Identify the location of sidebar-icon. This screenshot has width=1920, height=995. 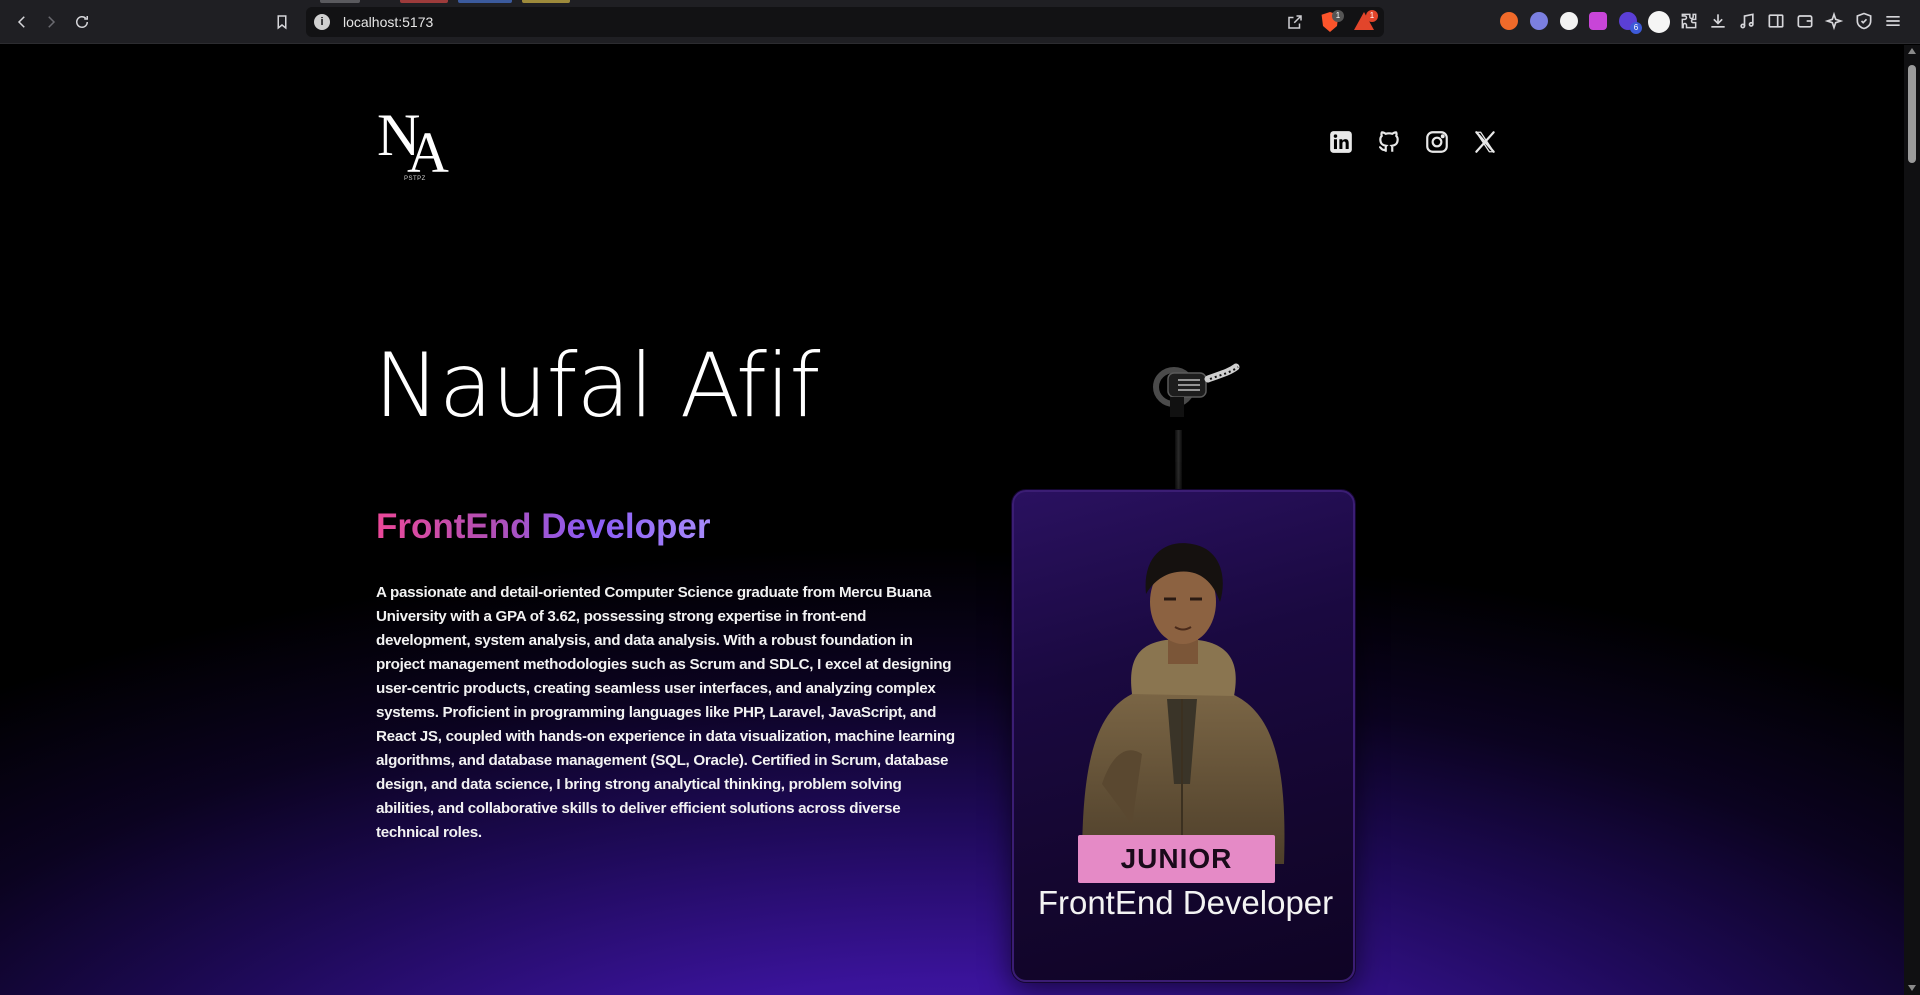
(1776, 21).